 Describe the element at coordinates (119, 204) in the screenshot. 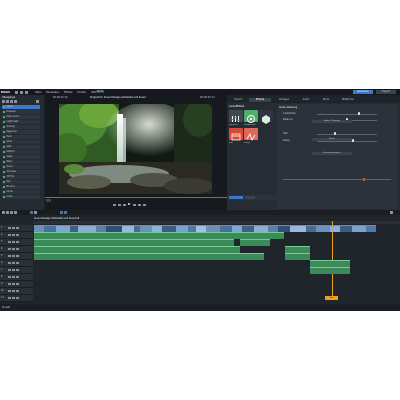

I see `step-back-icon` at that location.